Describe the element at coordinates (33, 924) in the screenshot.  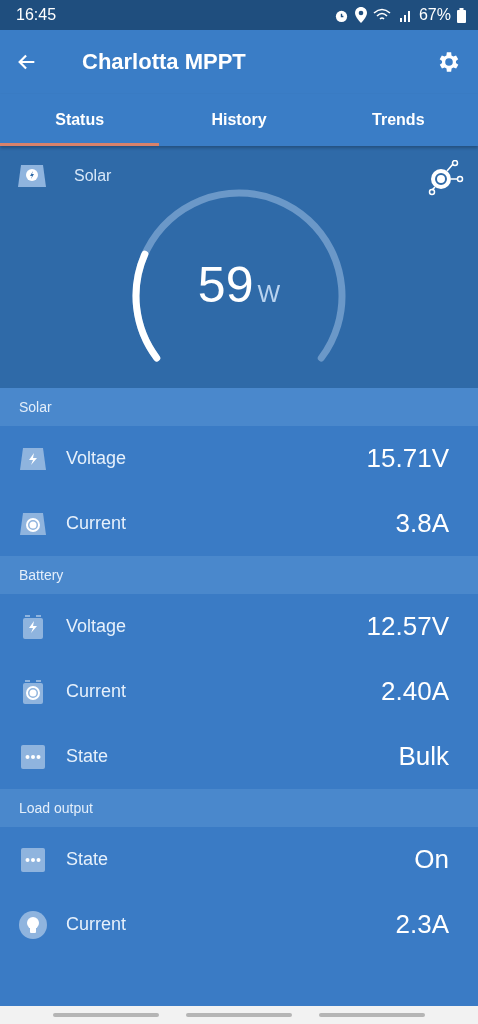
I see `lightbulb-icon` at that location.